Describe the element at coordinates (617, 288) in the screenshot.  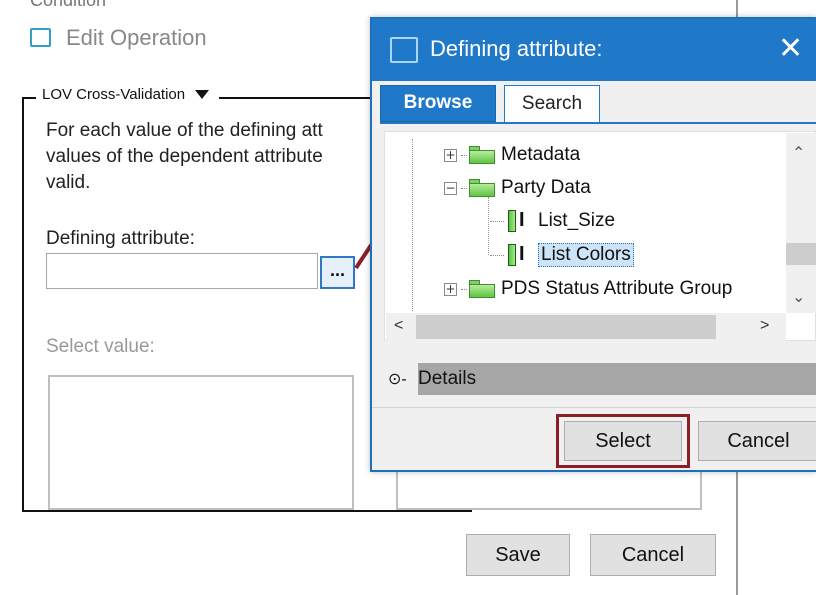
I see `tree-item-label: PDS Status Attribute Group` at that location.